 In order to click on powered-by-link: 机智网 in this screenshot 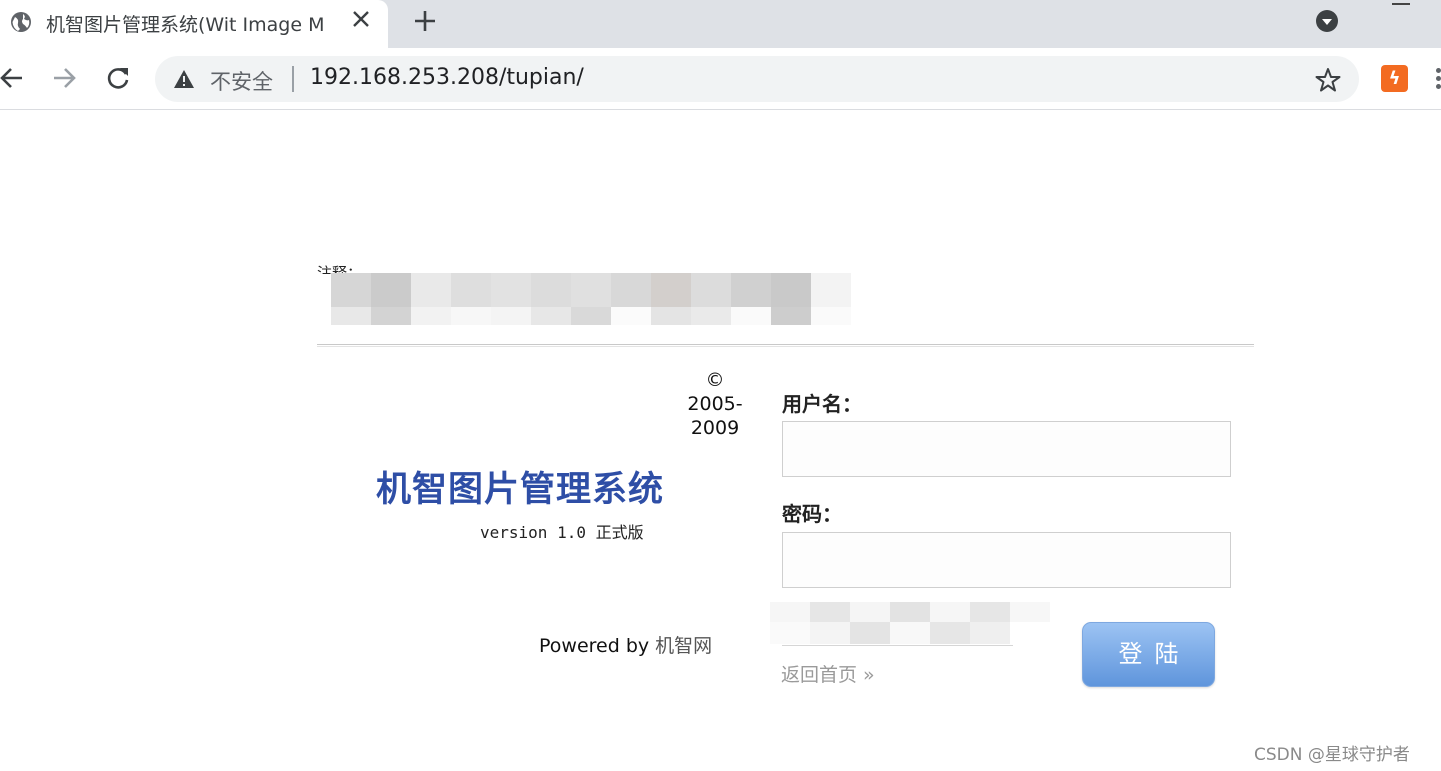, I will do `click(683, 646)`.